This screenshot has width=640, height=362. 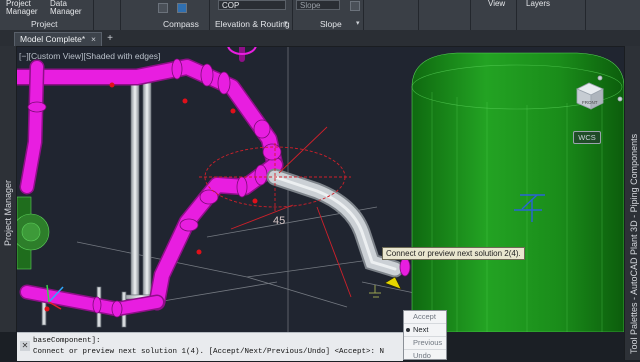 I want to click on pipe-end-connector, so click(x=405, y=267).